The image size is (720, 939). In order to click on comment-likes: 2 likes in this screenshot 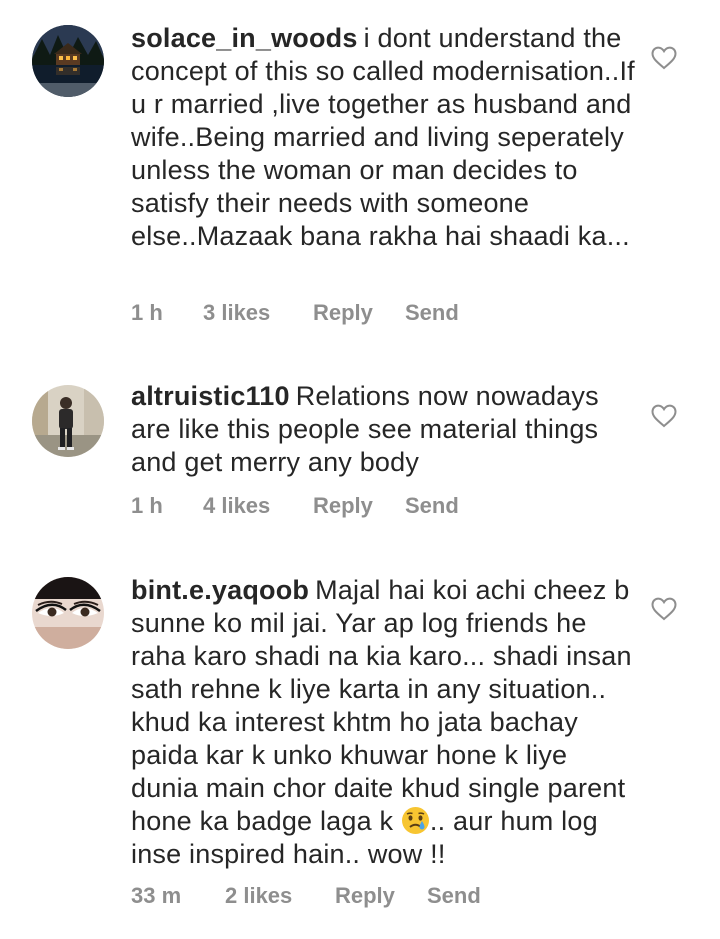, I will do `click(280, 896)`.